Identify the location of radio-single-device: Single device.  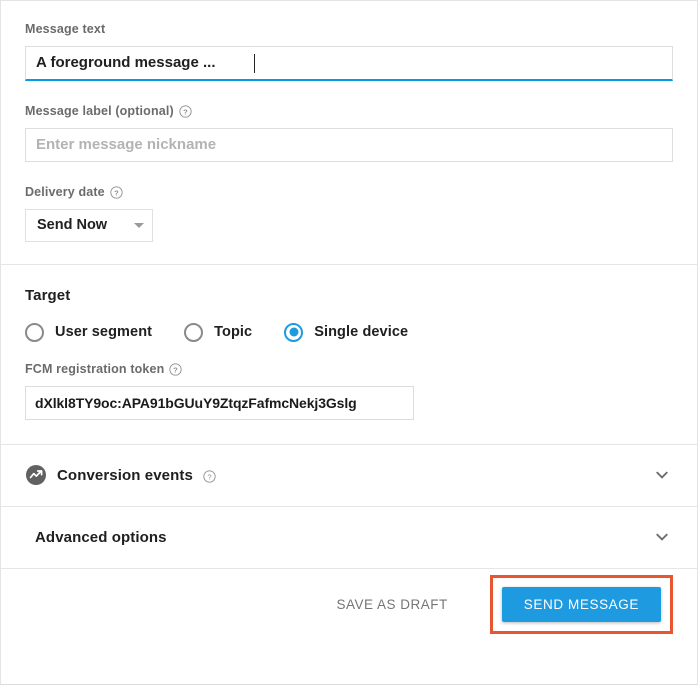
(346, 332).